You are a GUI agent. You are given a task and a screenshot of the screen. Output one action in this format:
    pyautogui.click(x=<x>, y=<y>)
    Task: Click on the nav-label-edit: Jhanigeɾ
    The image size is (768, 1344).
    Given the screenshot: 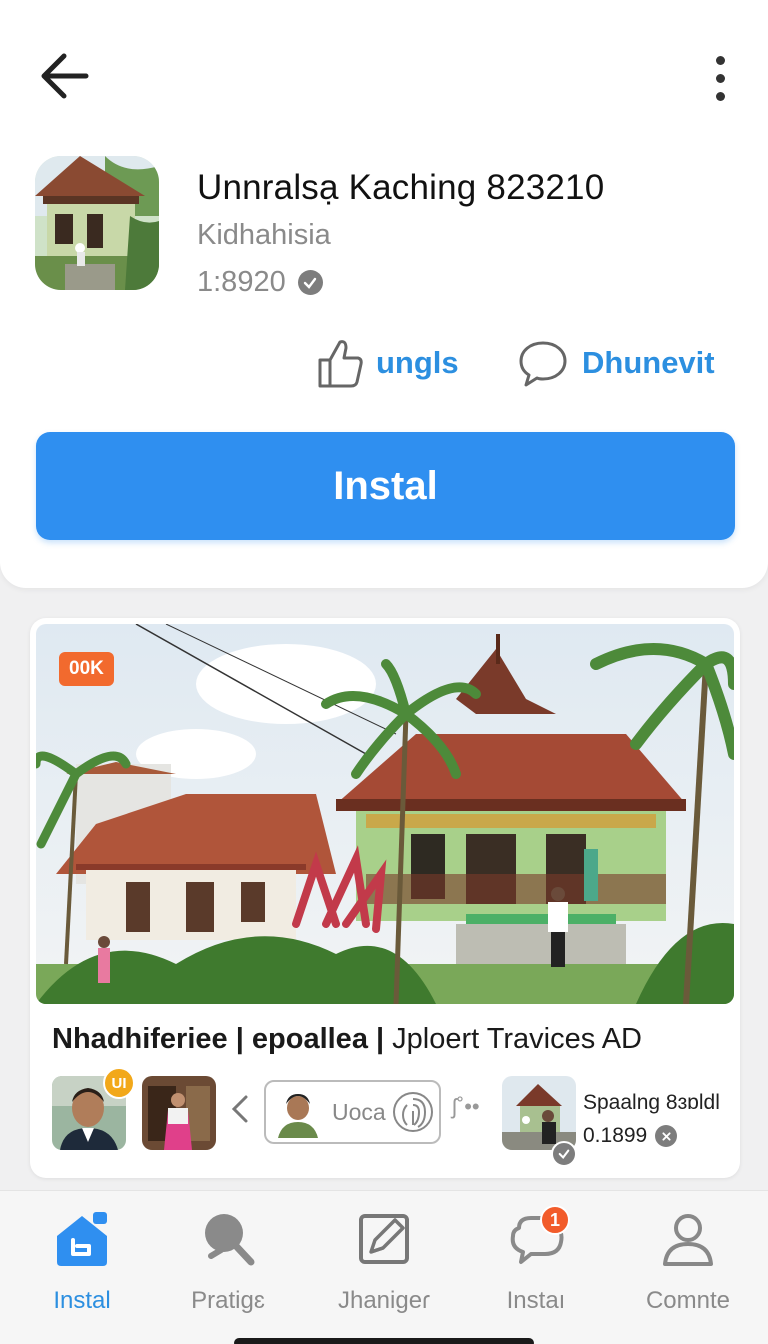 What is the action you would take?
    pyautogui.click(x=384, y=1300)
    